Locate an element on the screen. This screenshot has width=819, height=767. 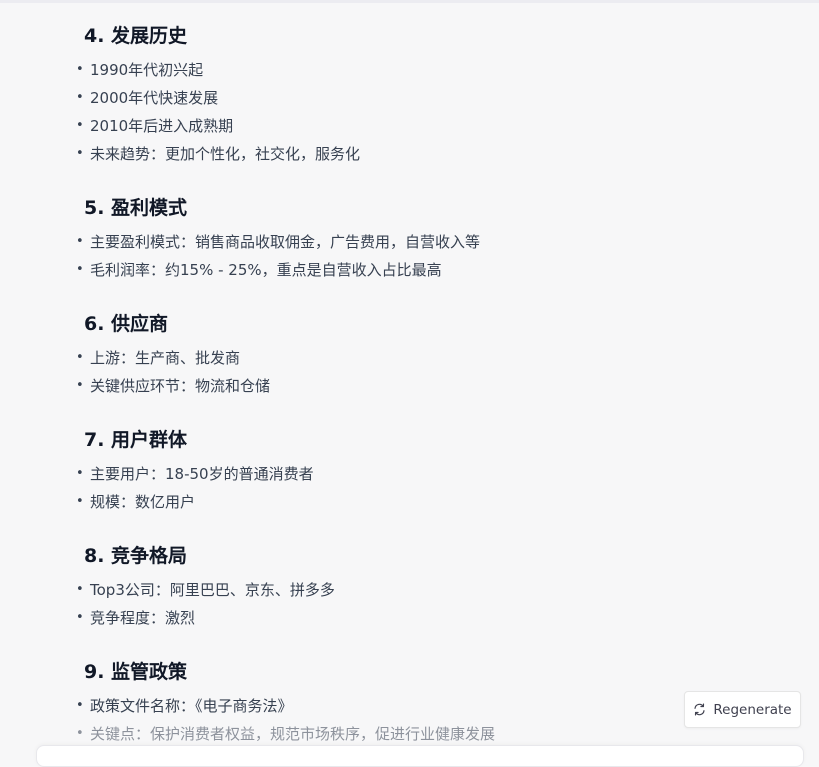
list-item-text: 规模：数亿用户 is located at coordinates (143, 502).